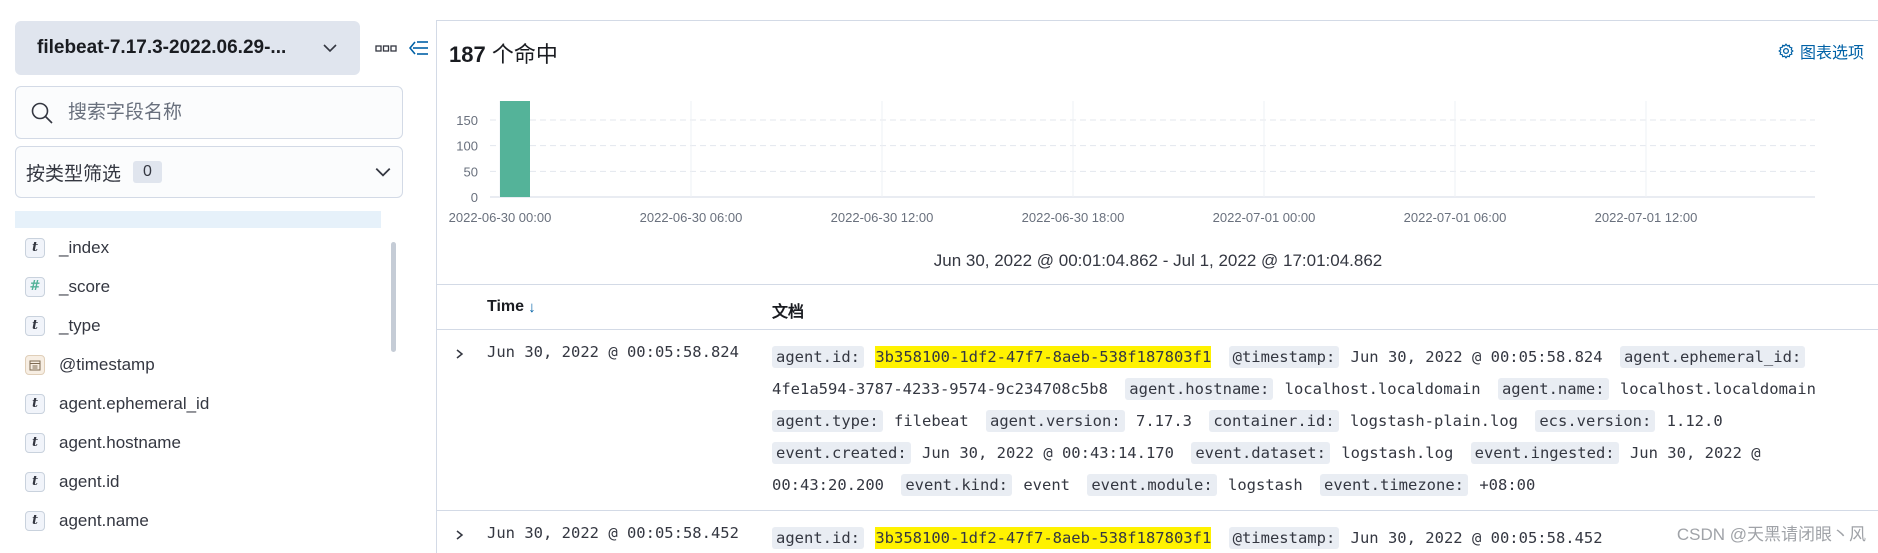 The image size is (1878, 553). What do you see at coordinates (1397, 453) in the screenshot?
I see `document-field-value: logstash.log` at bounding box center [1397, 453].